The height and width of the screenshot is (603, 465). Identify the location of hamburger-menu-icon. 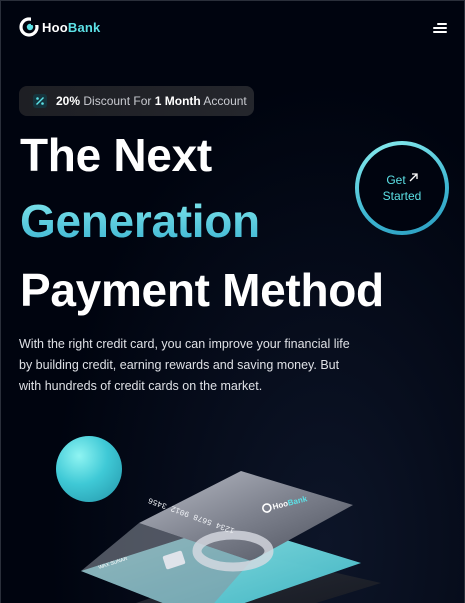
(440, 29).